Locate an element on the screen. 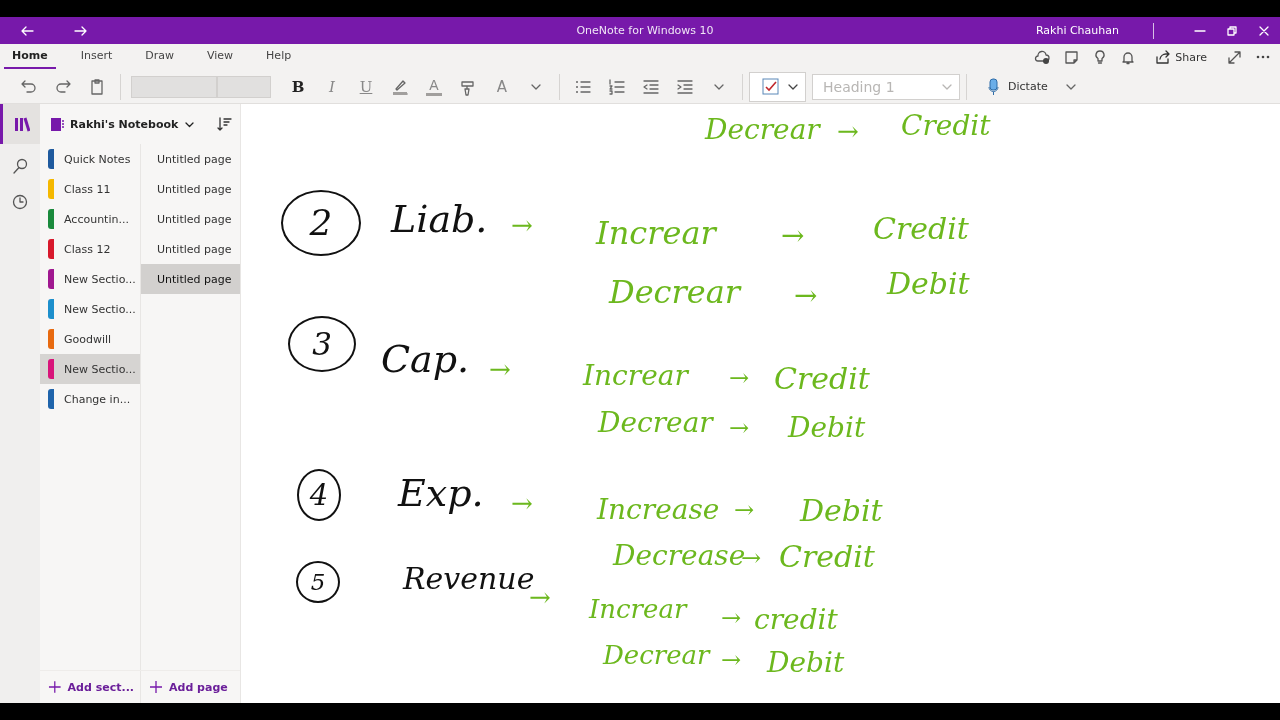 This screenshot has height=720, width=1280. clock-icon is located at coordinates (20, 202).